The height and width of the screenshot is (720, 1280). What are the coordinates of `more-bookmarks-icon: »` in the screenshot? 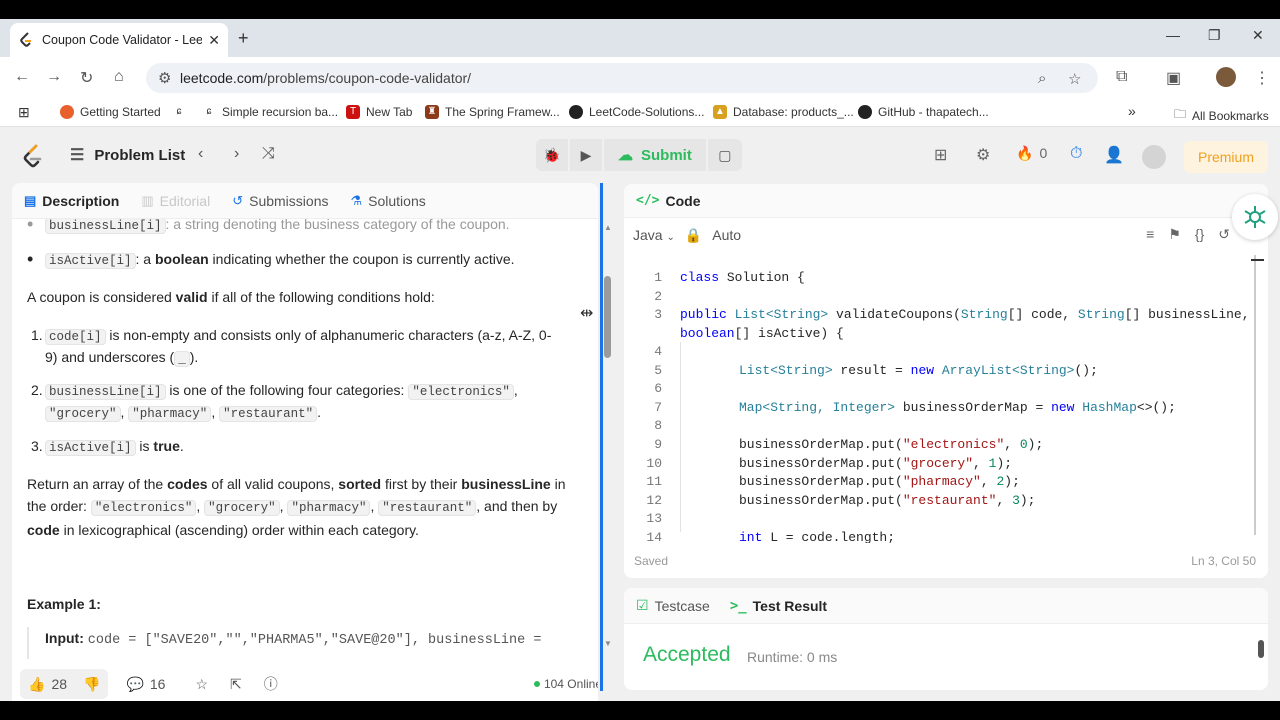 It's located at (1132, 111).